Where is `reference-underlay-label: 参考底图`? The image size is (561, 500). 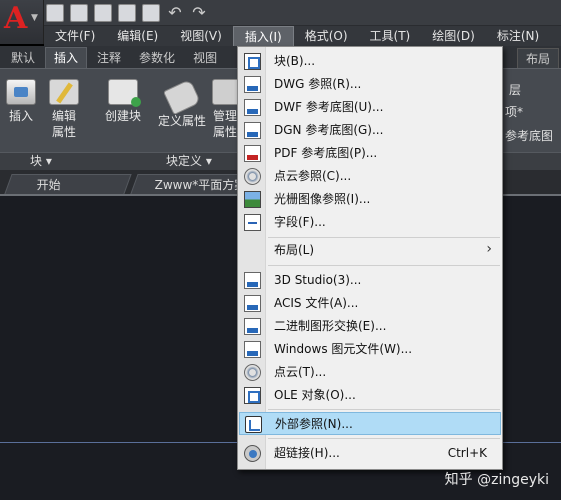
reference-underlay-label: 参考底图 is located at coordinates (529, 135).